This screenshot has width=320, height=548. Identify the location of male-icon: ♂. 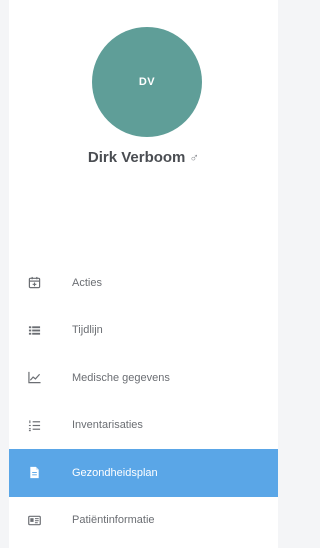
(194, 157).